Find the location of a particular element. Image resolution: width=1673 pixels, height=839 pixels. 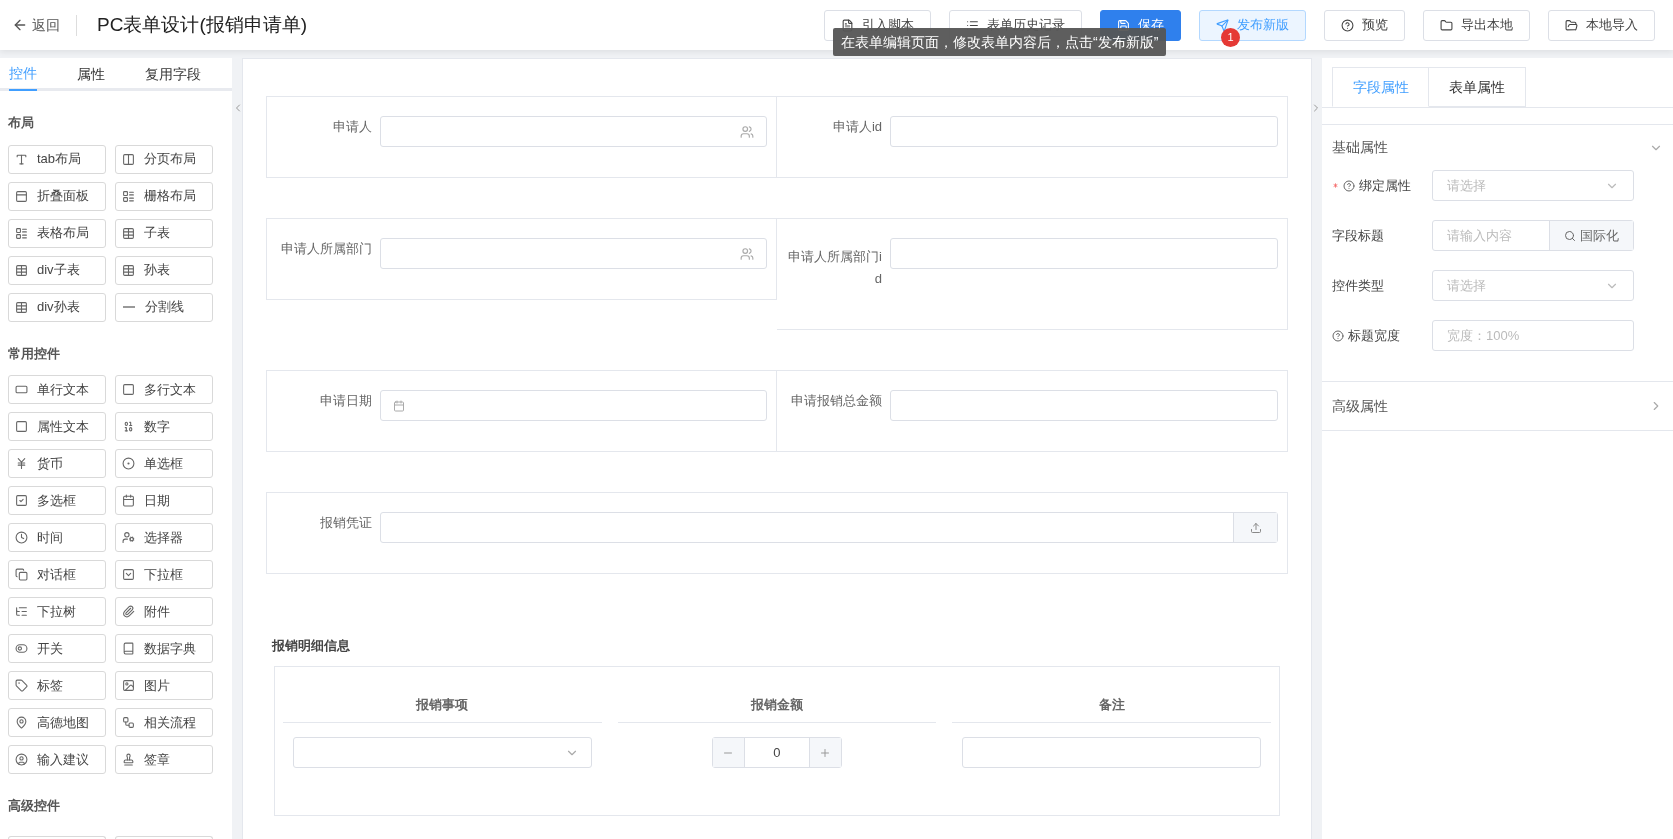

widget-item: 分页布局 is located at coordinates (164, 159).